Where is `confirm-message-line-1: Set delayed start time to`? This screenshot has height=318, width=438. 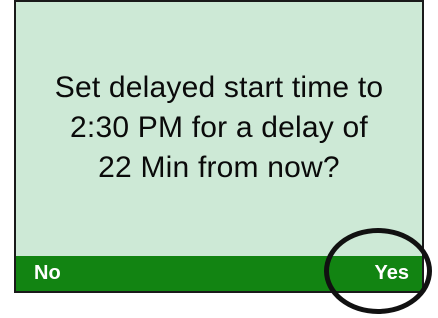 confirm-message-line-1: Set delayed start time to is located at coordinates (219, 87).